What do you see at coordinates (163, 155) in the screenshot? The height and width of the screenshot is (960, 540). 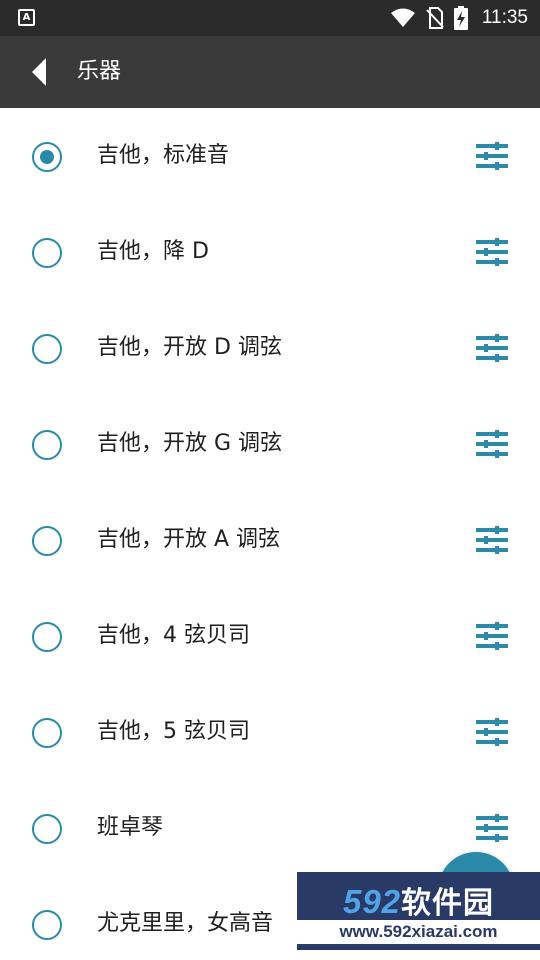 I see `instrument-label: 吉他，标准音` at bounding box center [163, 155].